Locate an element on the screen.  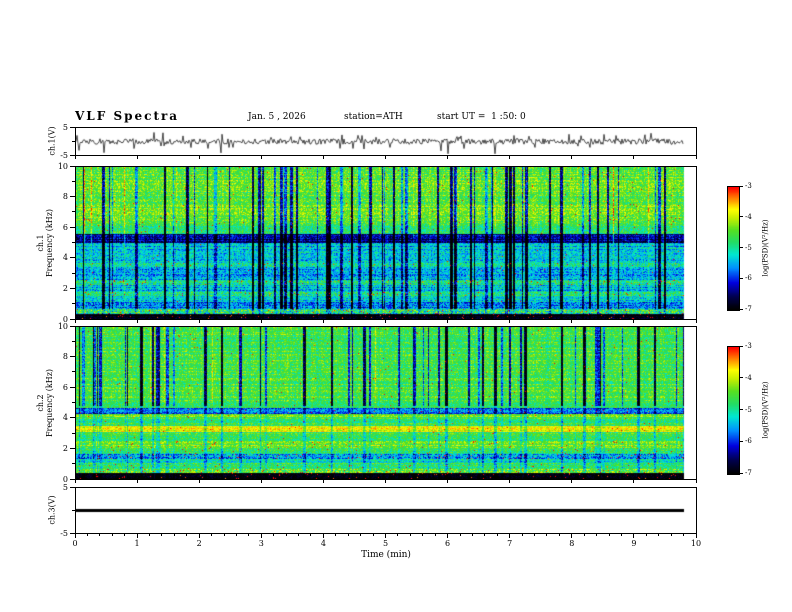
ch1-label-line: ch.1 is located at coordinates (40, 243).